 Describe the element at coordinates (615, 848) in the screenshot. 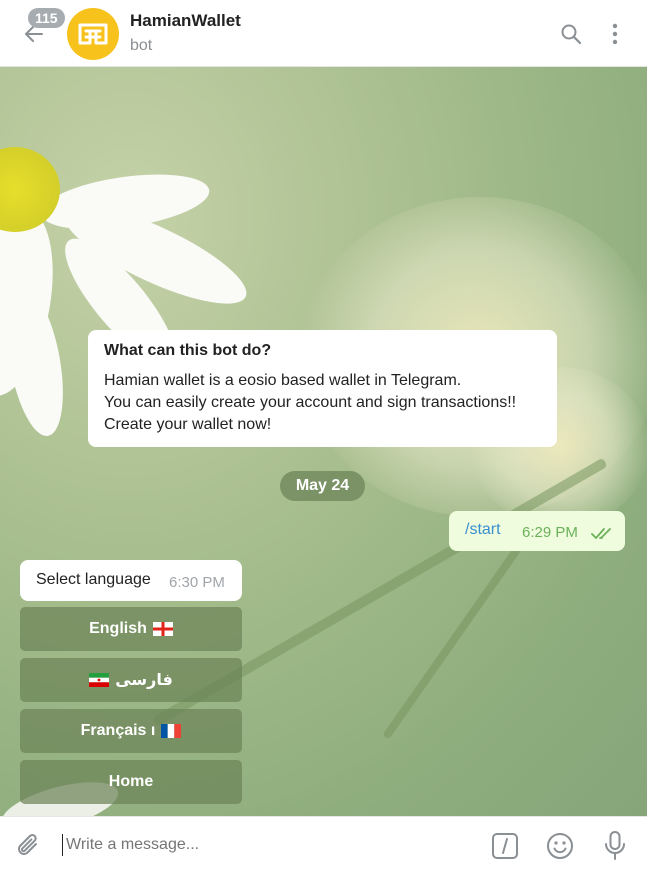

I see `microphone-icon` at that location.